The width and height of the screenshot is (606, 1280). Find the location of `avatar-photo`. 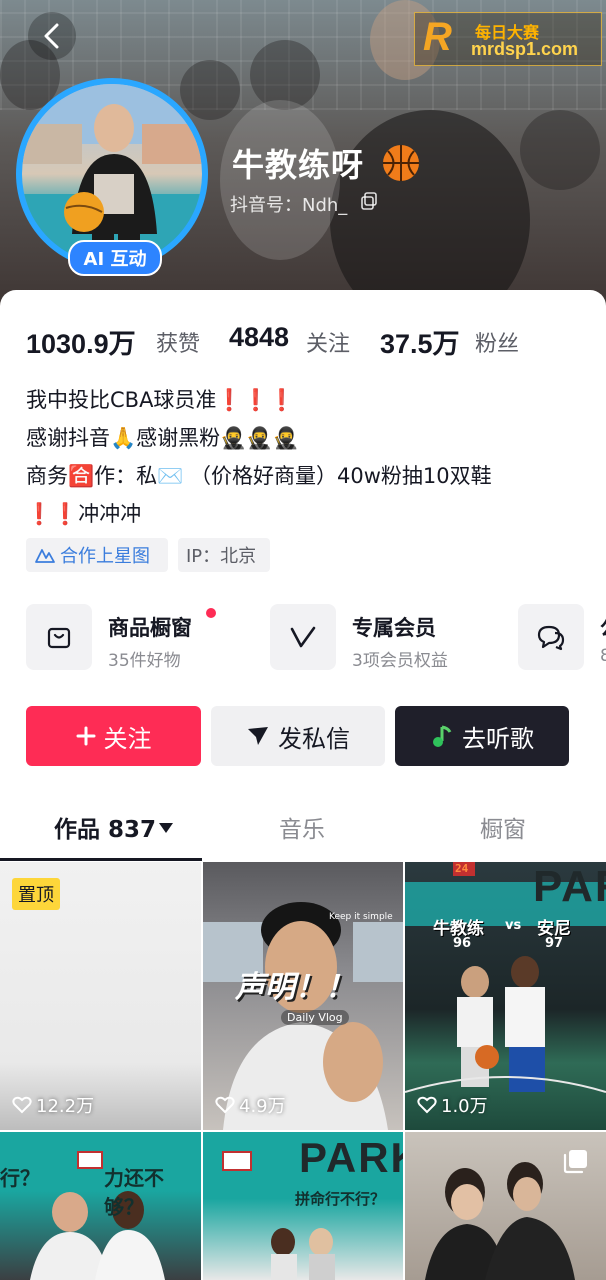

avatar-photo is located at coordinates (112, 174).